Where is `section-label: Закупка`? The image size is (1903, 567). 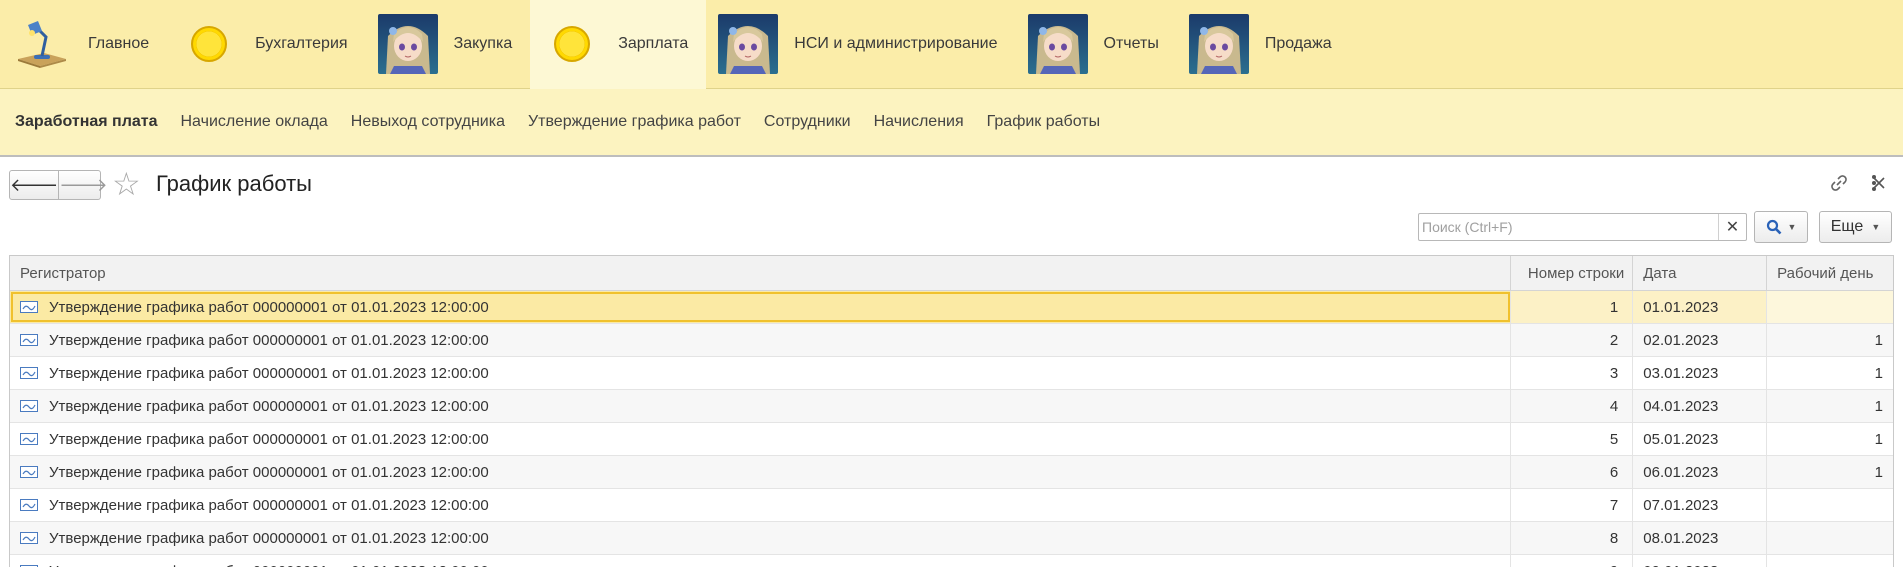
section-label: Закупка is located at coordinates (483, 43).